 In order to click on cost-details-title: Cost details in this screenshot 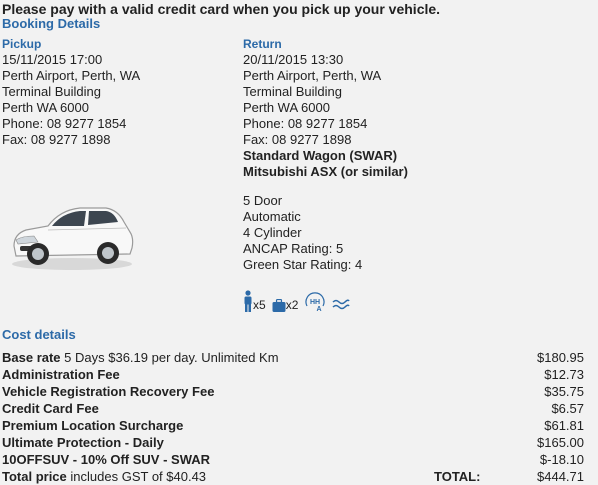, I will do `click(39, 334)`.